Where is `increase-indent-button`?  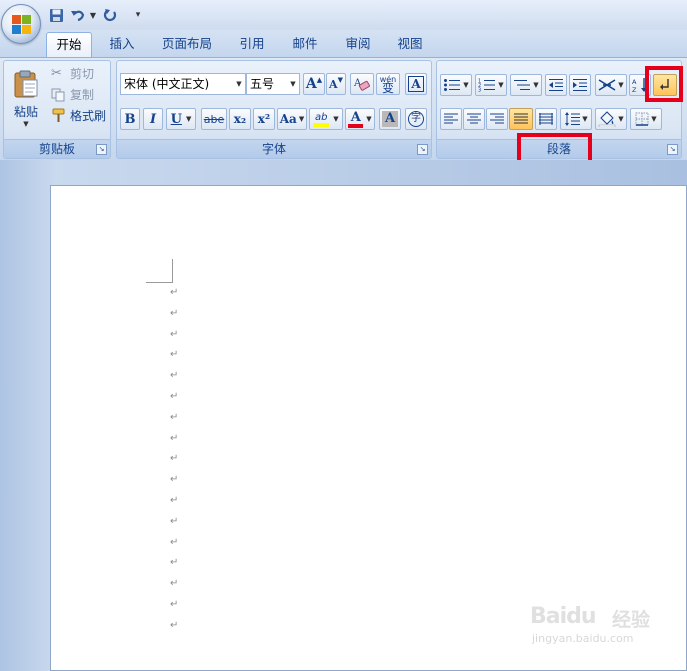 increase-indent-button is located at coordinates (580, 85).